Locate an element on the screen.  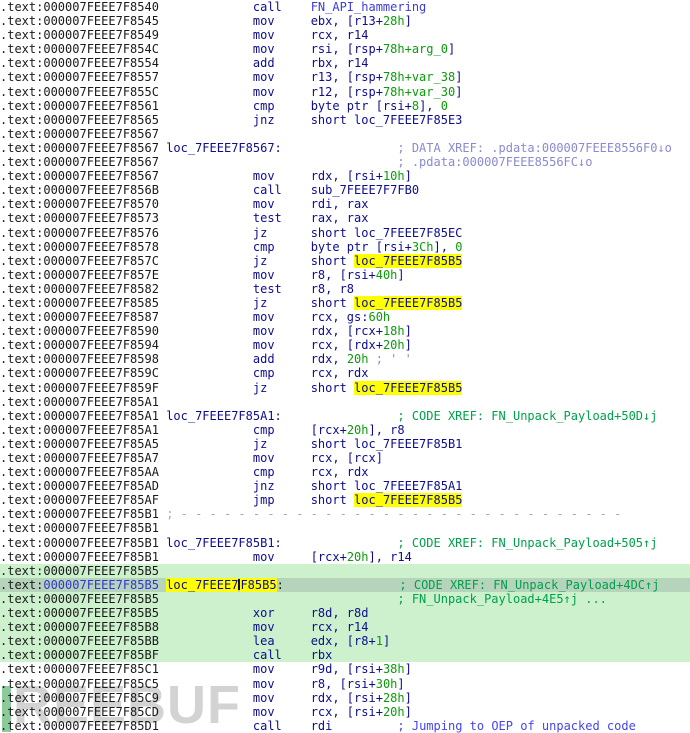
asm-token: r9d, [rsi+ is located at coordinates (347, 669).